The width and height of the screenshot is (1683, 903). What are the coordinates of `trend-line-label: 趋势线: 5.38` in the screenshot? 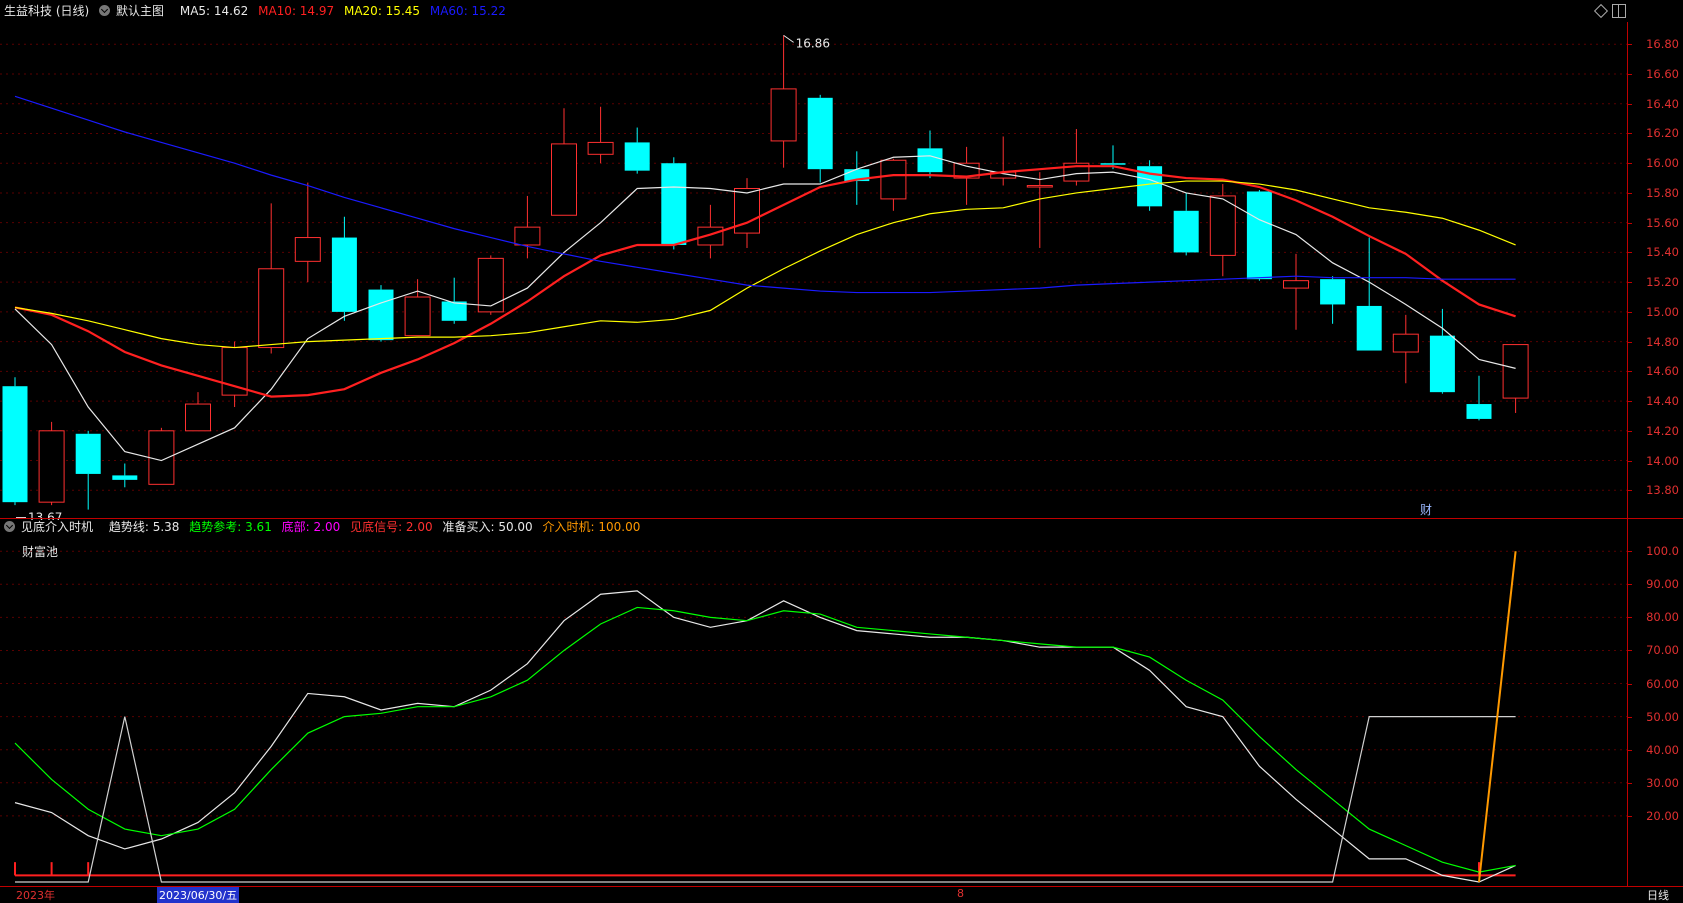 It's located at (144, 527).